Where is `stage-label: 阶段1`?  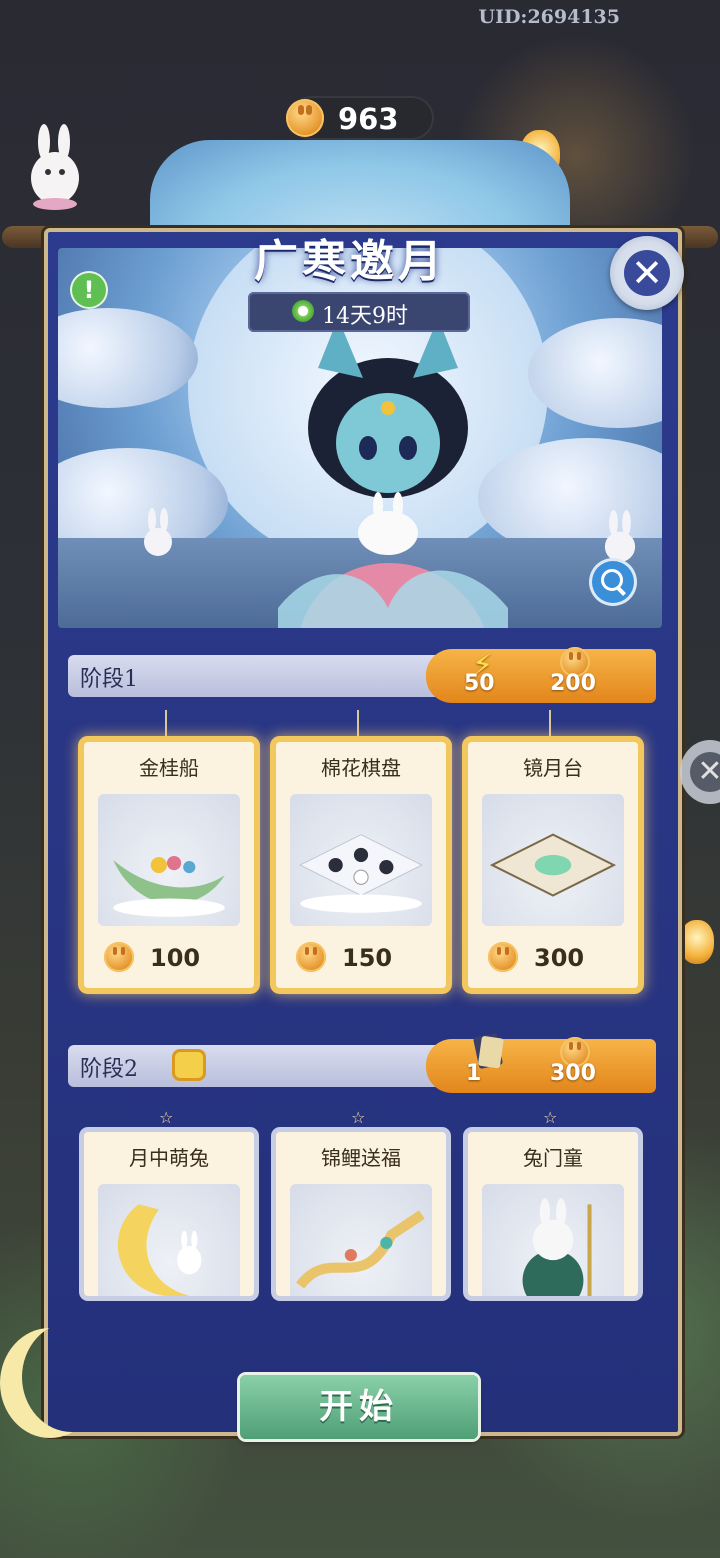
stage-label: 阶段1 is located at coordinates (109, 679).